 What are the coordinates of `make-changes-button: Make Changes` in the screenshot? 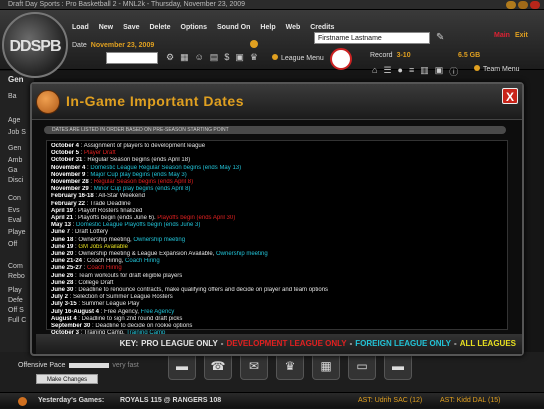 It's located at (67, 379).